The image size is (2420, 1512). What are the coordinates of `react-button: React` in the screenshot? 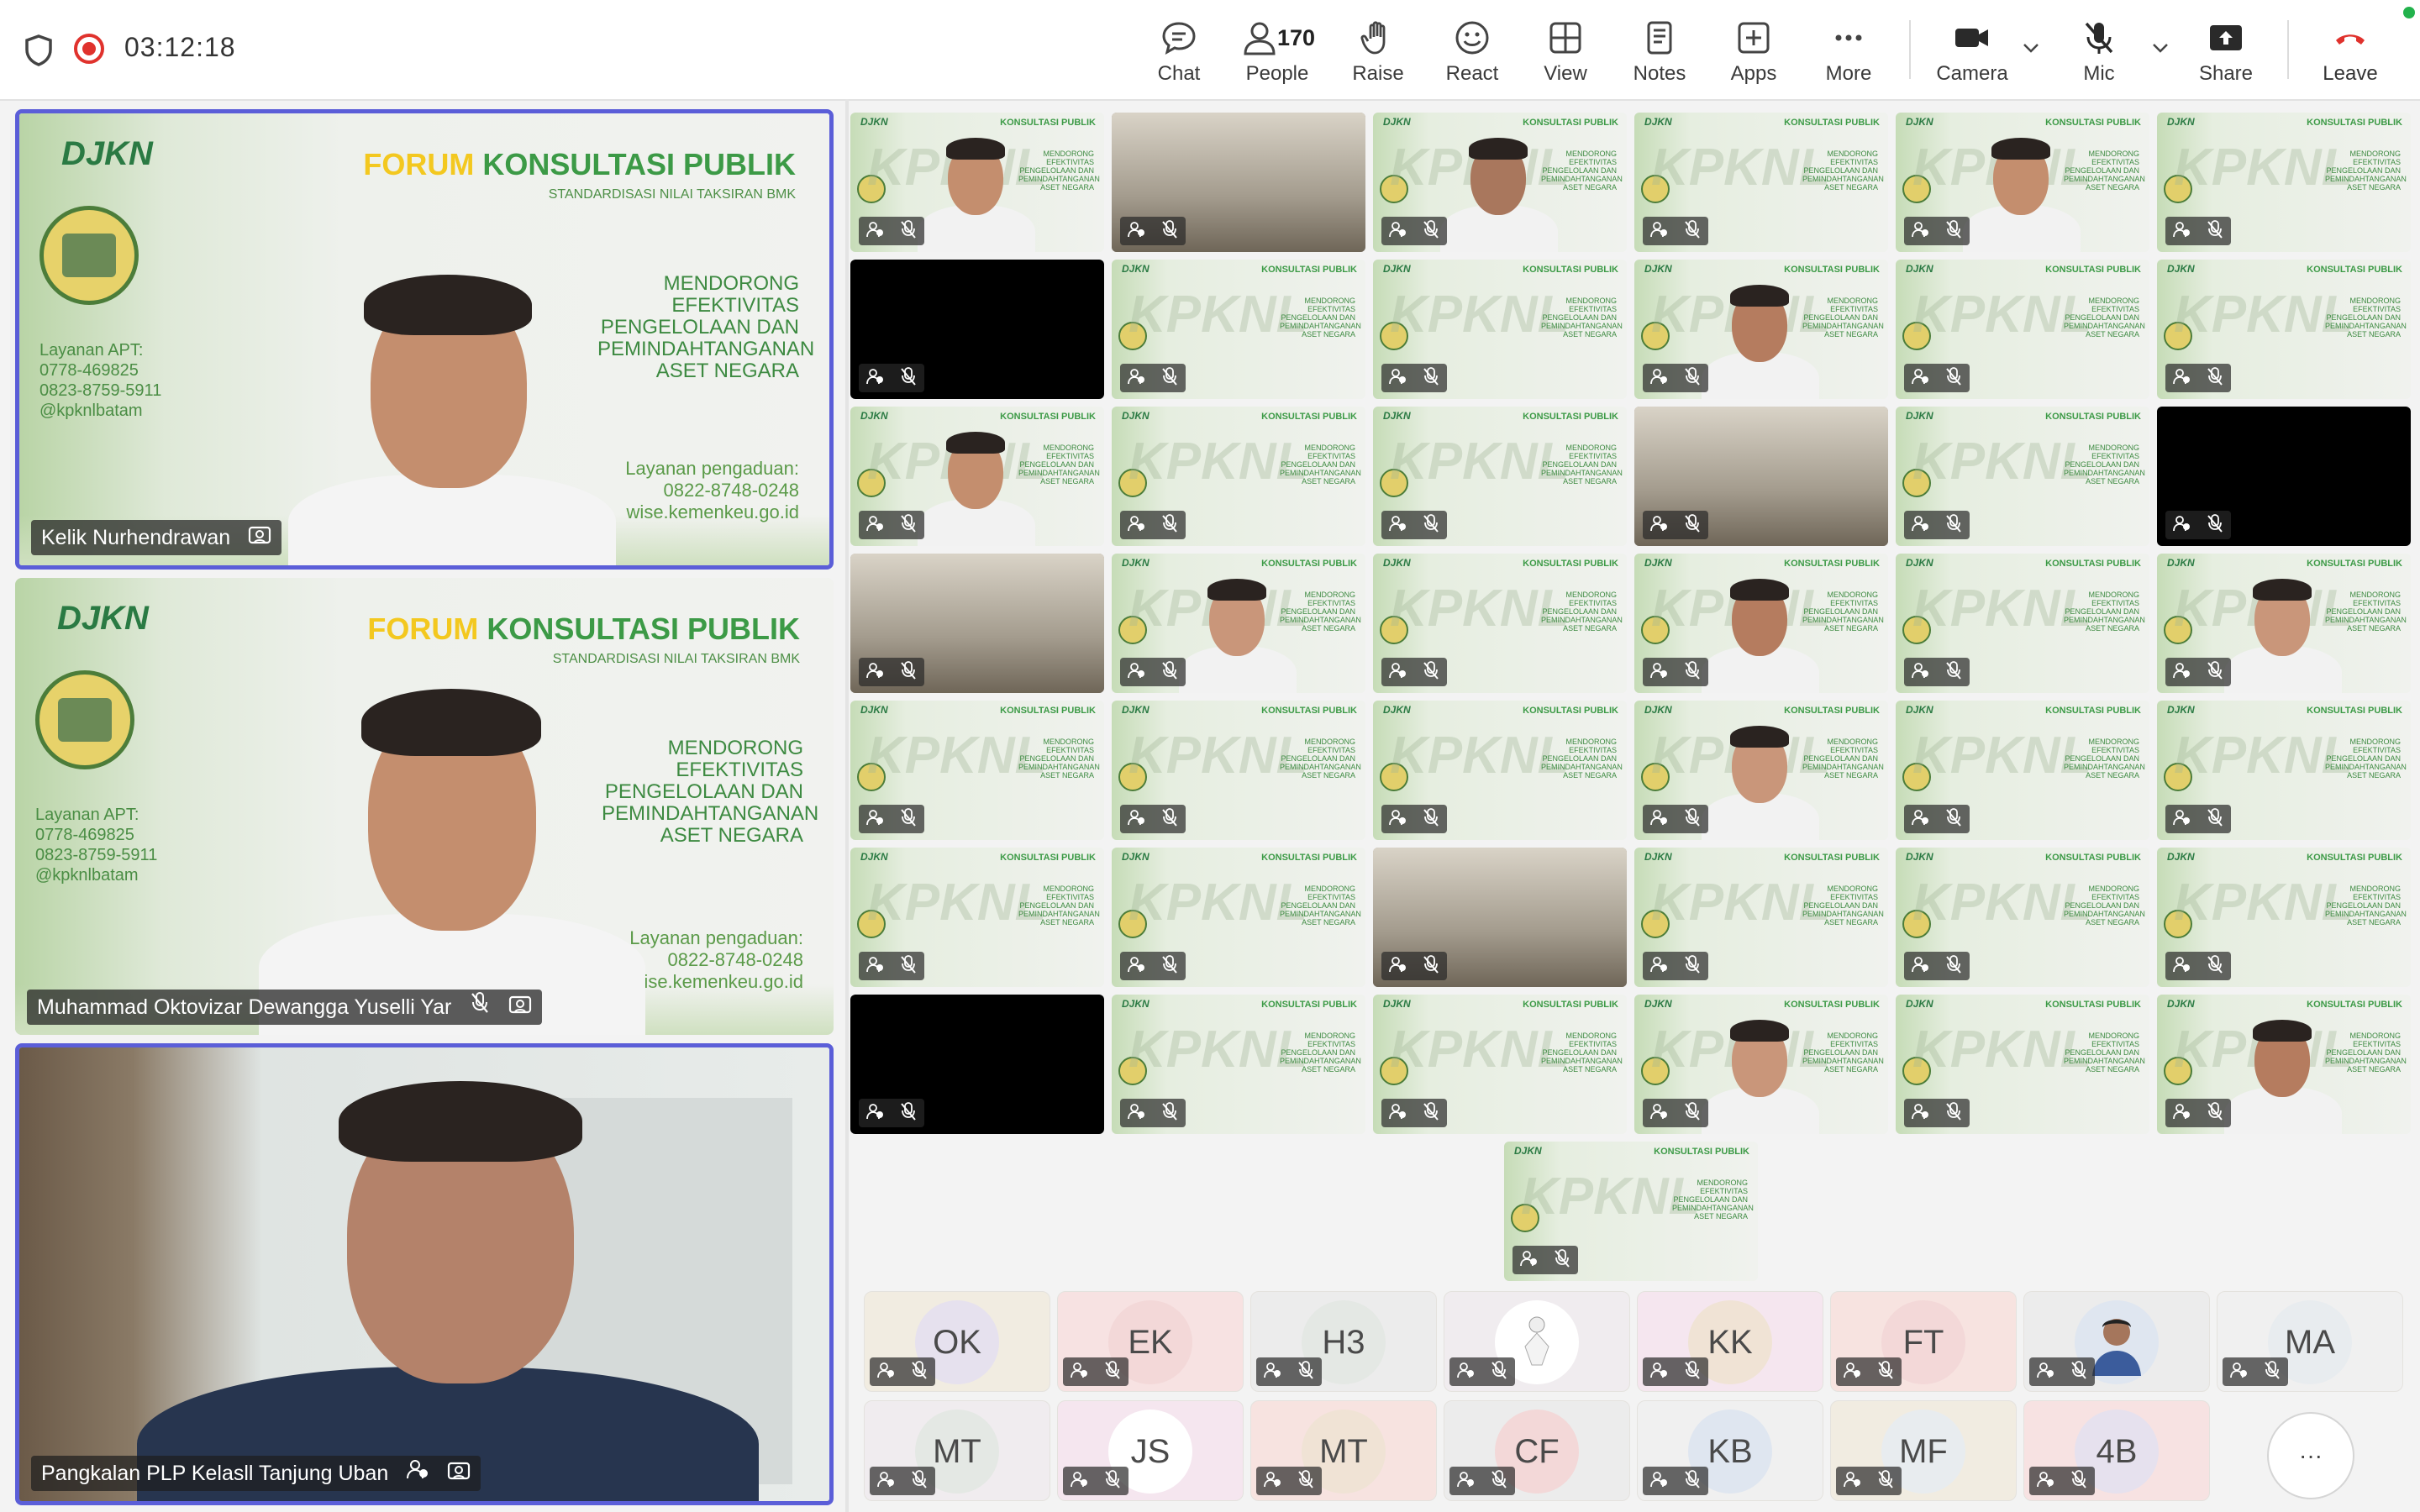 It's located at (1472, 53).